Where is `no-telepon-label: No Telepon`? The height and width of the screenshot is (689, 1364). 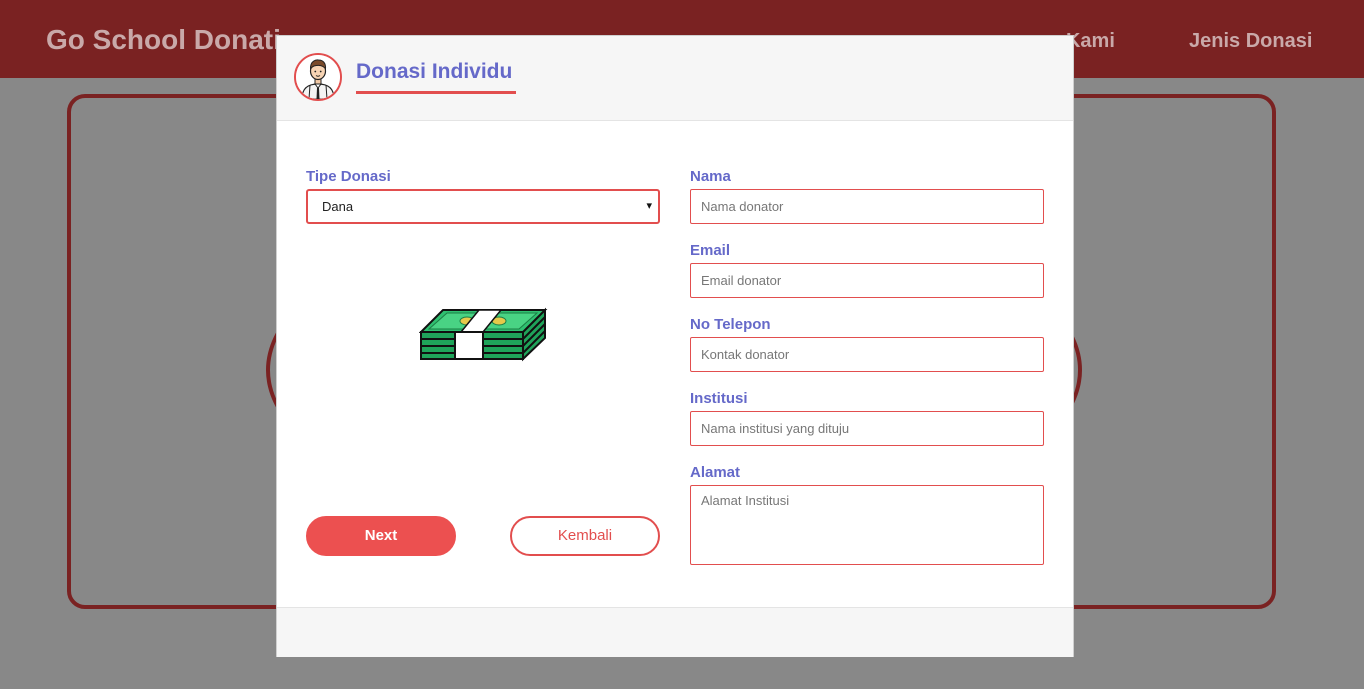
no-telepon-label: No Telepon is located at coordinates (730, 324).